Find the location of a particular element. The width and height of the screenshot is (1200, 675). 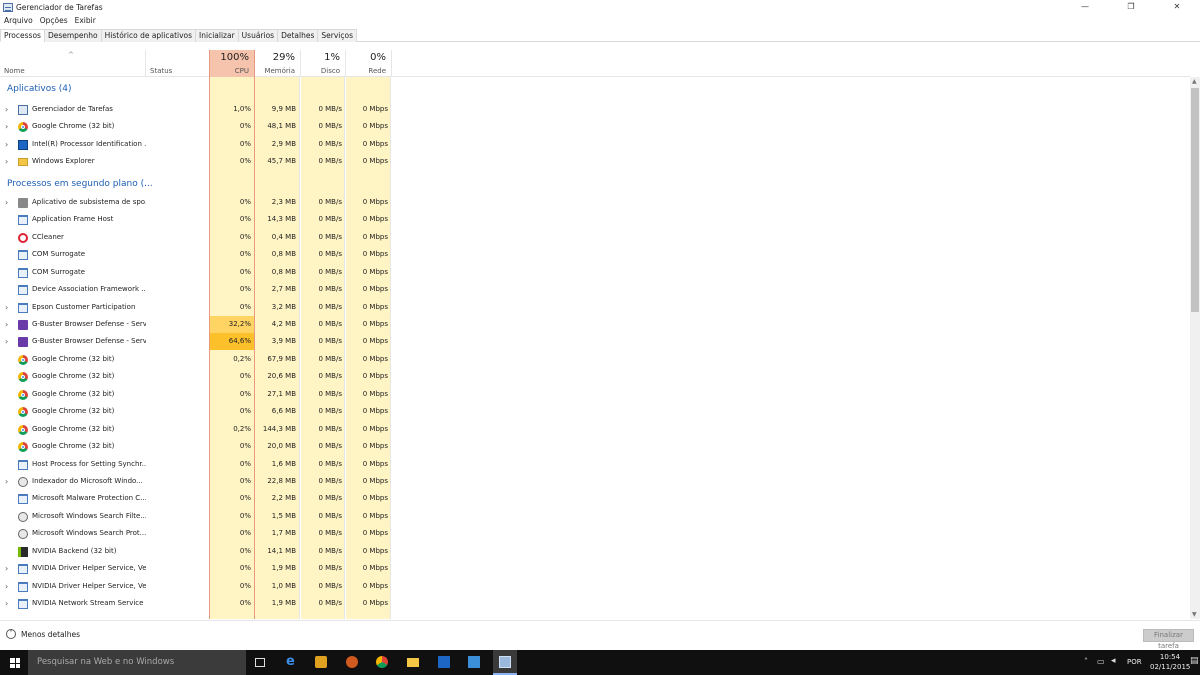

chrome-taskbar-button is located at coordinates (382, 662).